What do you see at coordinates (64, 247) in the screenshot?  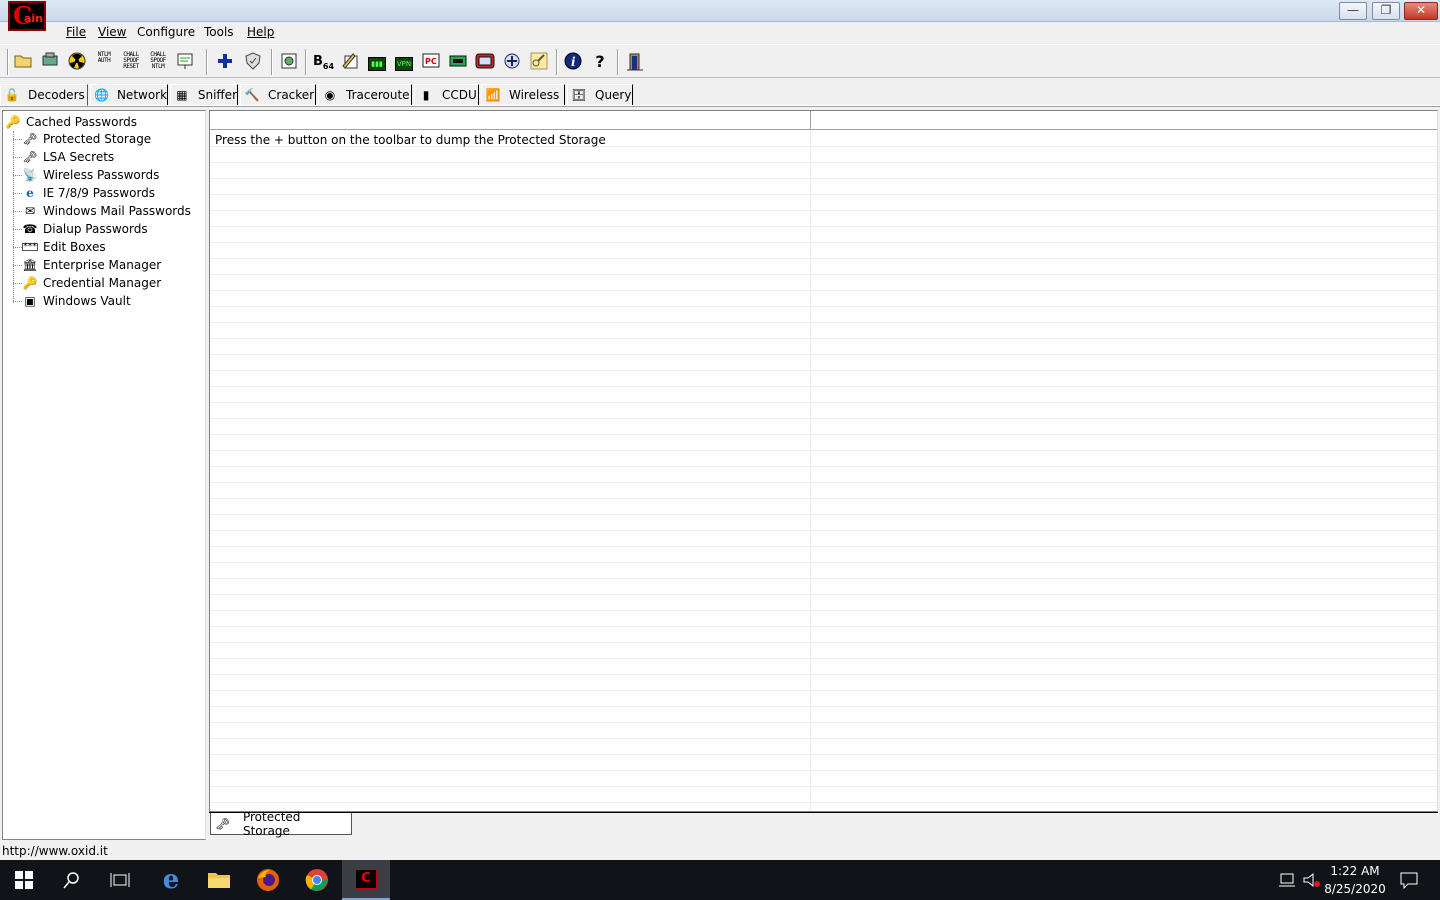 I see `tree-item-edit-boxes: *** Edit Boxes` at bounding box center [64, 247].